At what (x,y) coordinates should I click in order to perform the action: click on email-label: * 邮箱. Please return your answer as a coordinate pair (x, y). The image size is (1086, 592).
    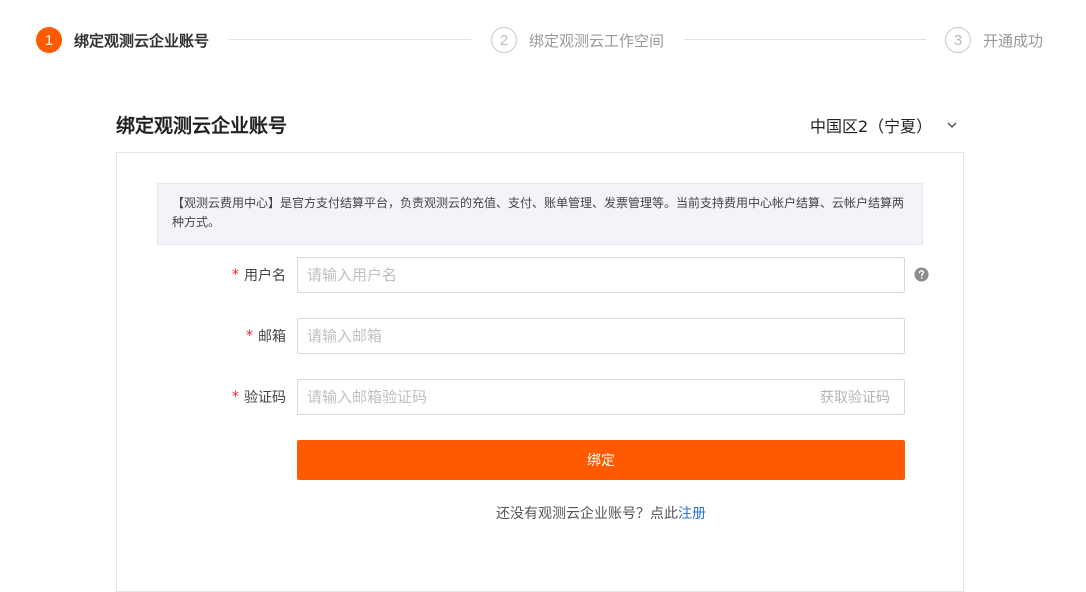
    Looking at the image, I should click on (266, 336).